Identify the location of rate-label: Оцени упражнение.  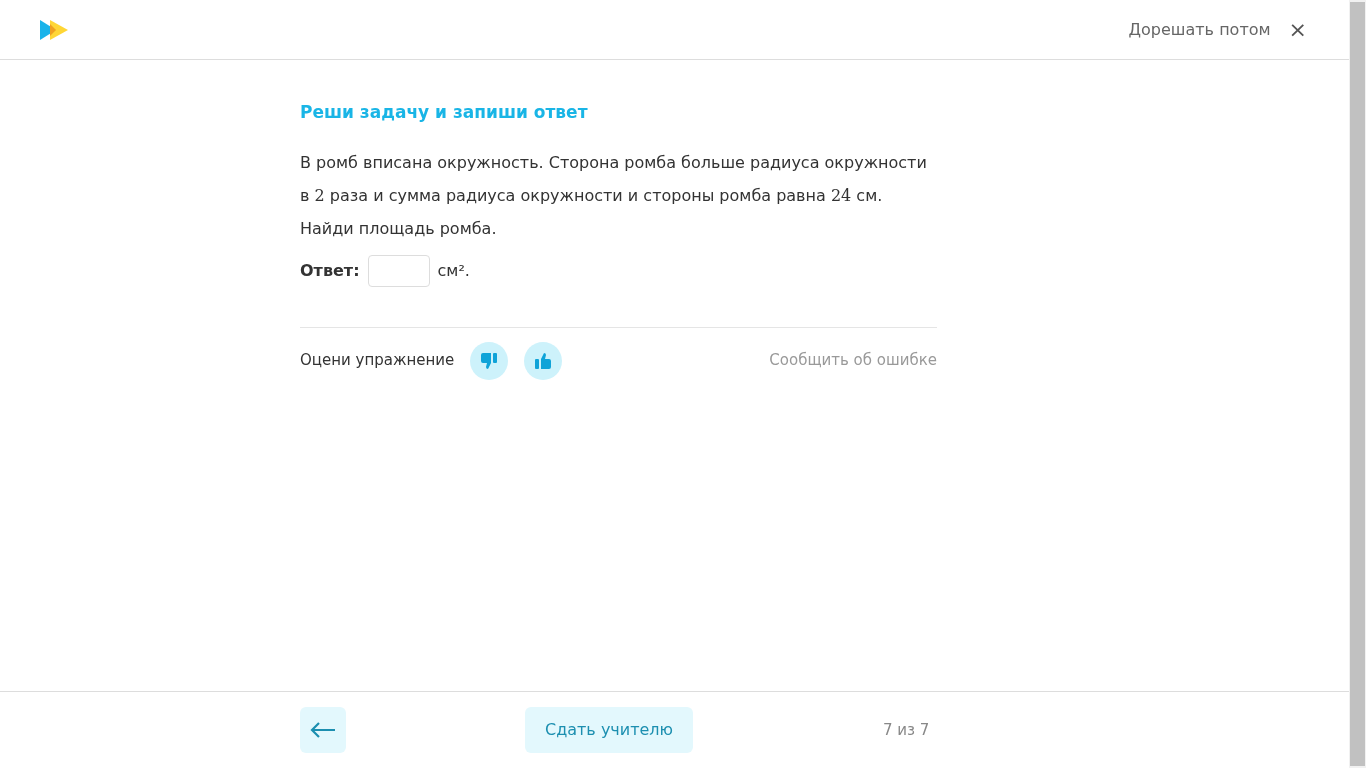
(377, 361).